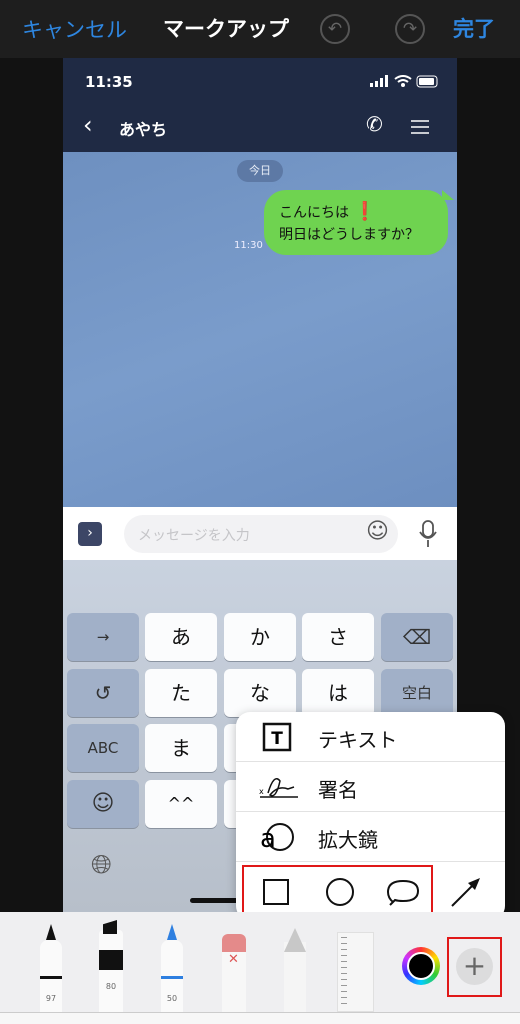 The width and height of the screenshot is (520, 1024). I want to click on signature-icon: x, so click(278, 788).